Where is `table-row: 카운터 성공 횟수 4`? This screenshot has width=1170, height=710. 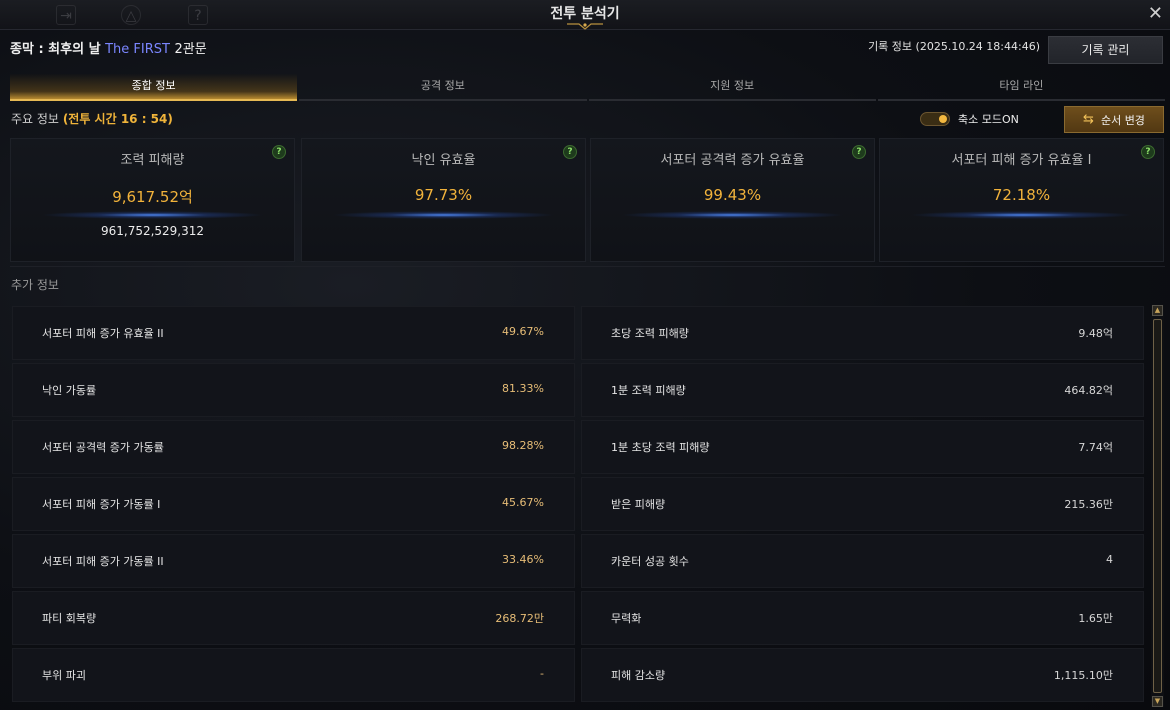
table-row: 카운터 성공 횟수 4 is located at coordinates (862, 561).